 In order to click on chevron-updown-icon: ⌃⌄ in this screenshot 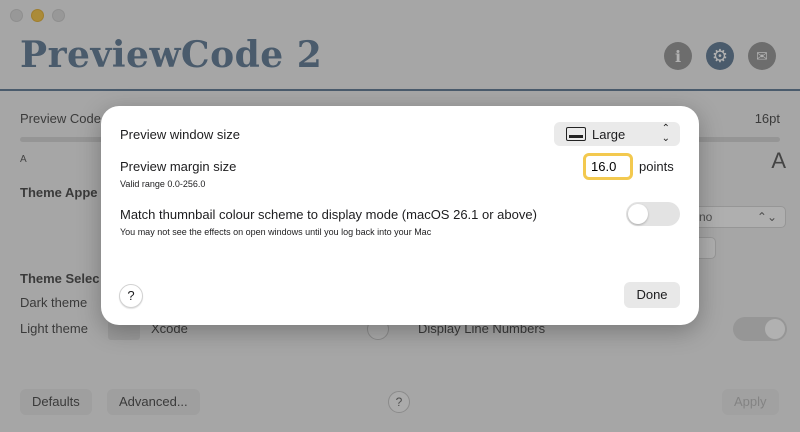, I will do `click(665, 133)`.